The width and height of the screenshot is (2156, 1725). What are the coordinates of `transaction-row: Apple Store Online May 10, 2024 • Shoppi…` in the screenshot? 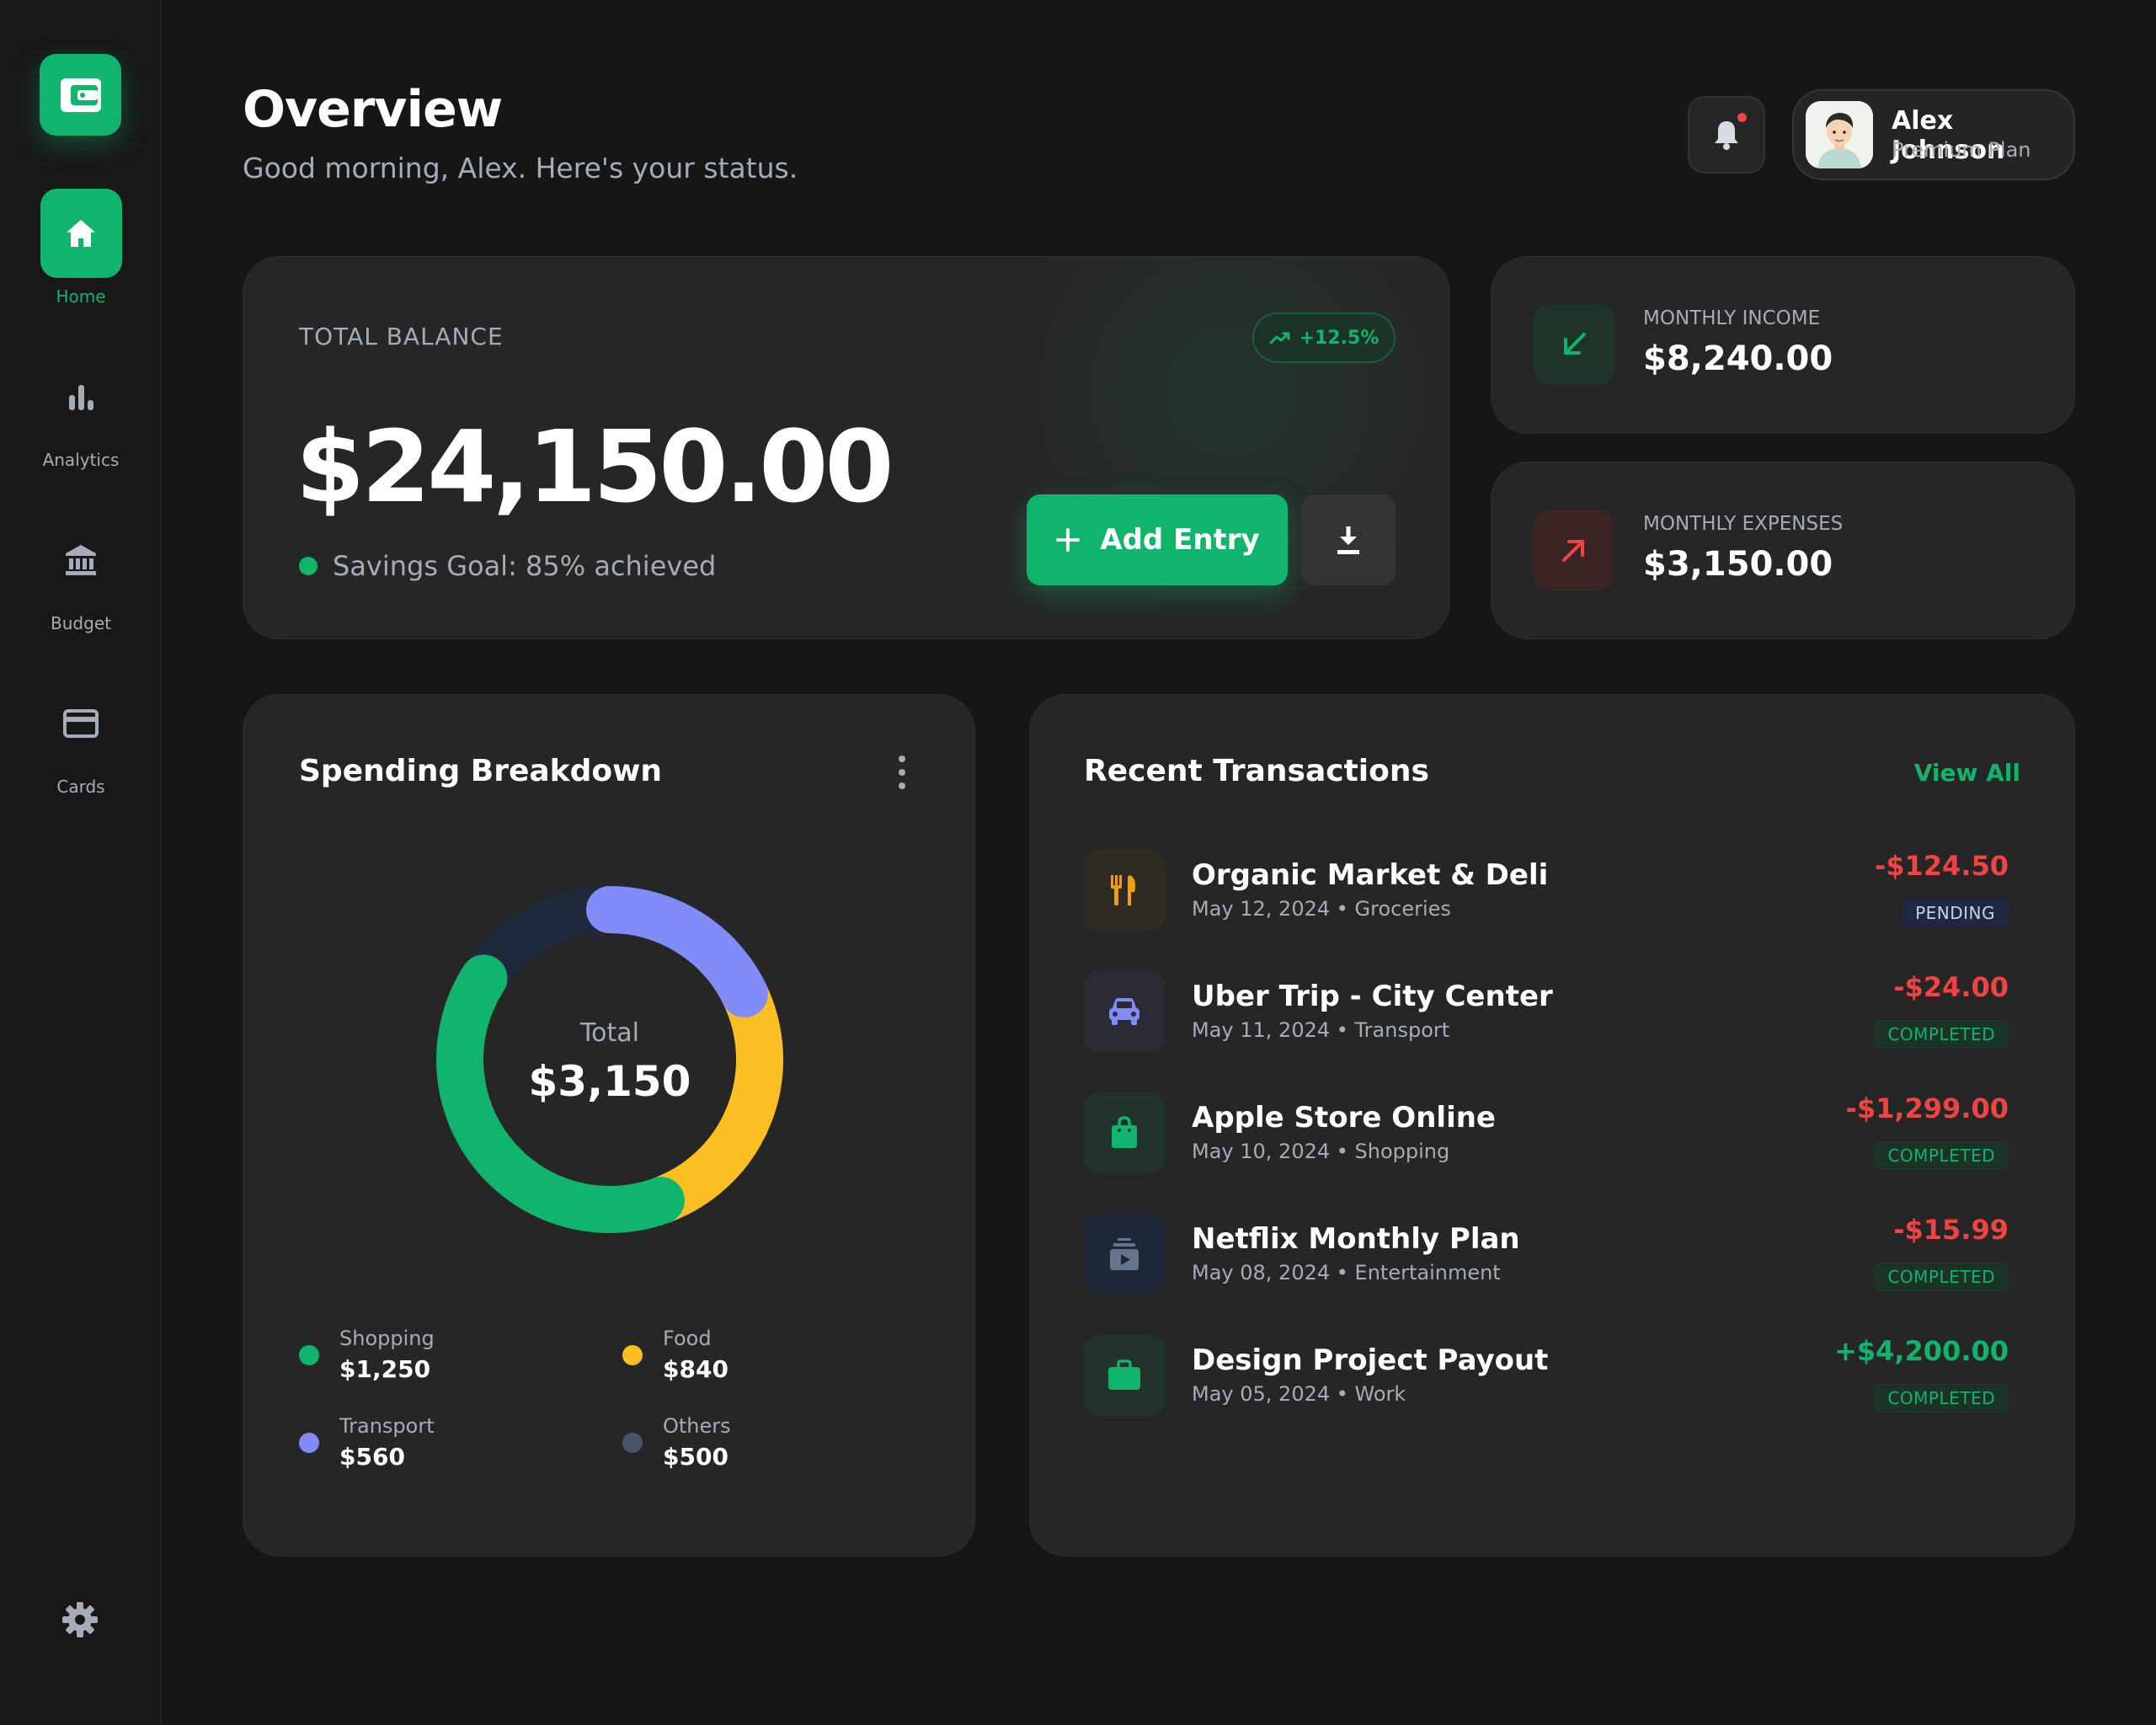 It's located at (1553, 1134).